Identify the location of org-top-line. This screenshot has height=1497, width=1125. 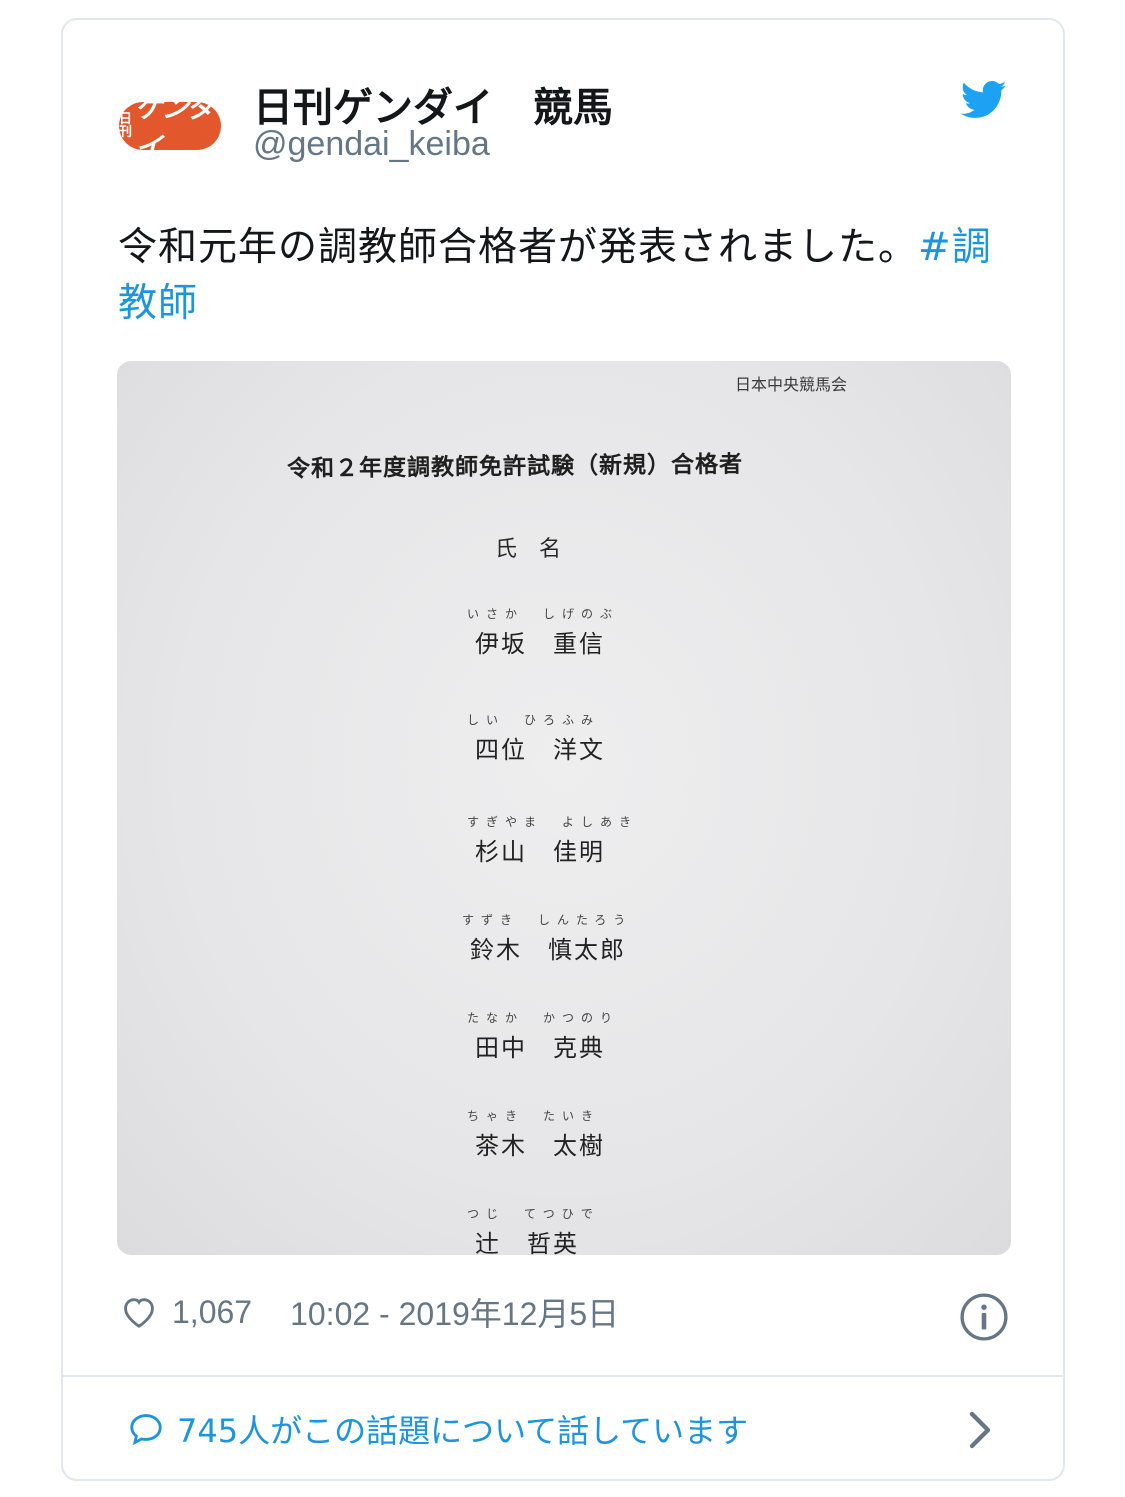
(807, 363).